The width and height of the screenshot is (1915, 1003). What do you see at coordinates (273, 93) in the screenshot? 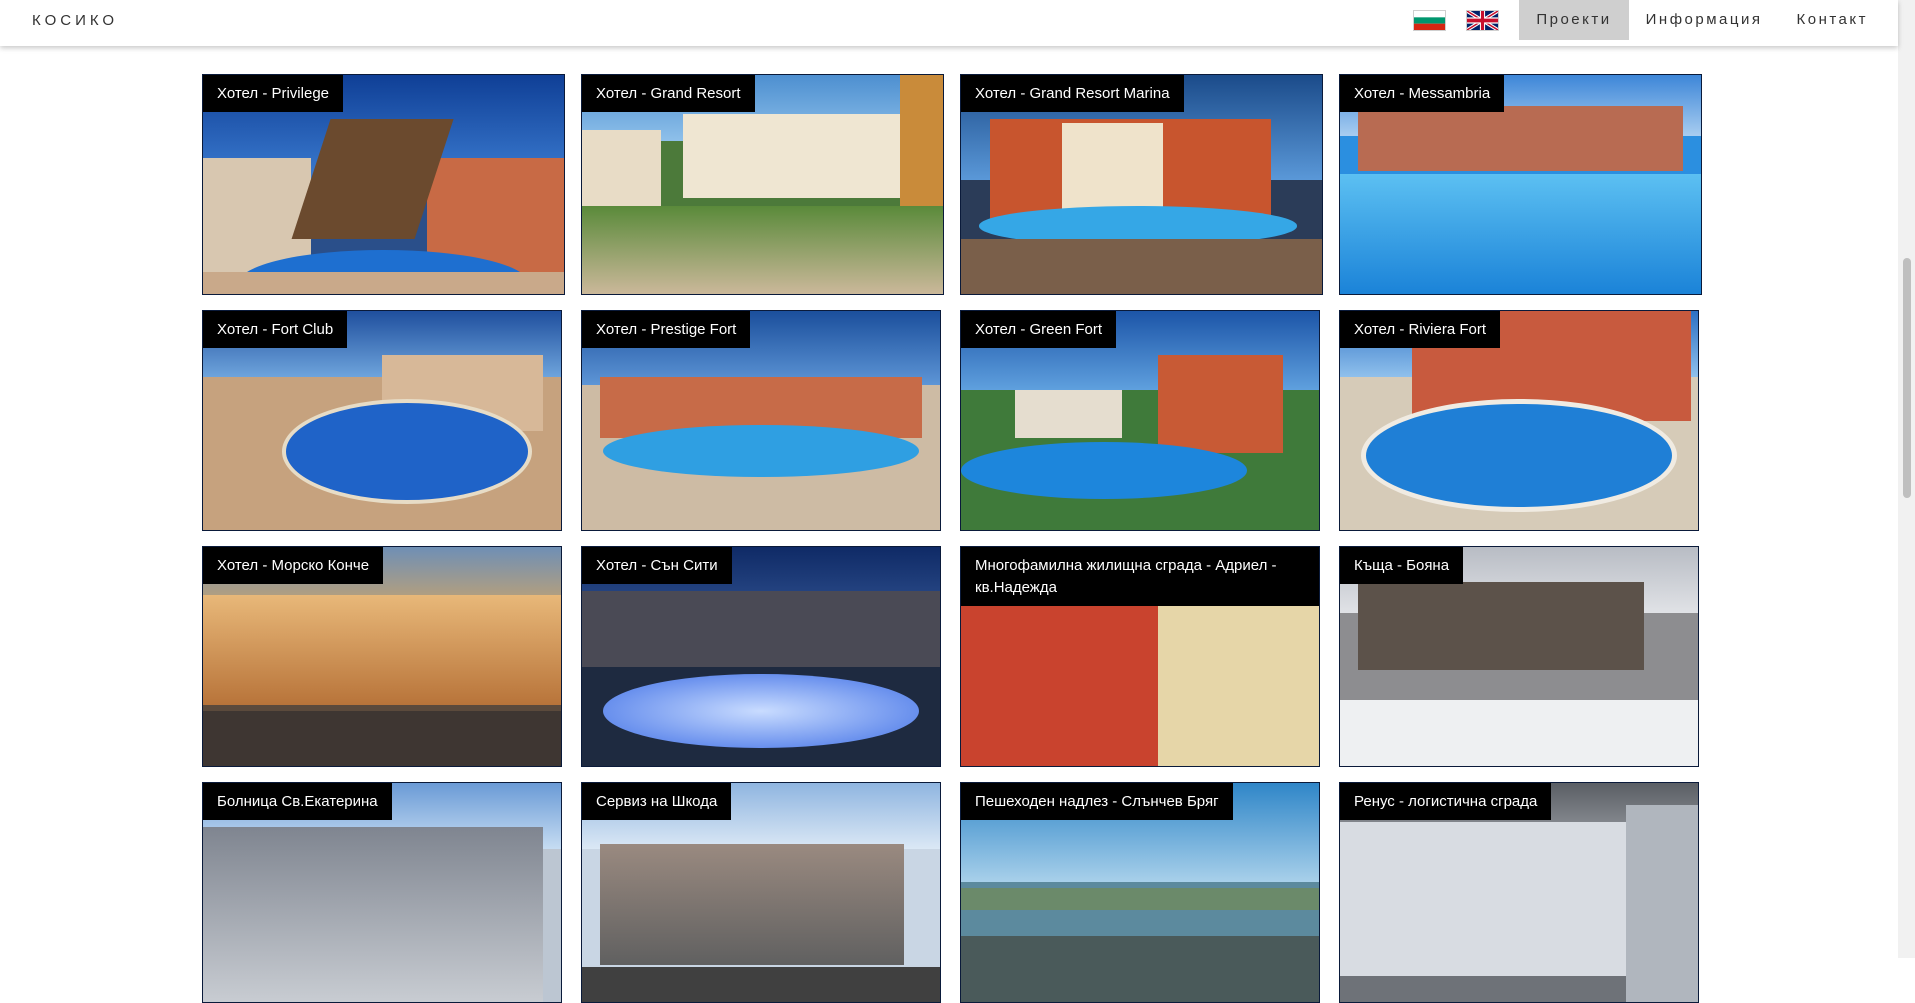
I see `project-title: Хотел - Privilege` at bounding box center [273, 93].